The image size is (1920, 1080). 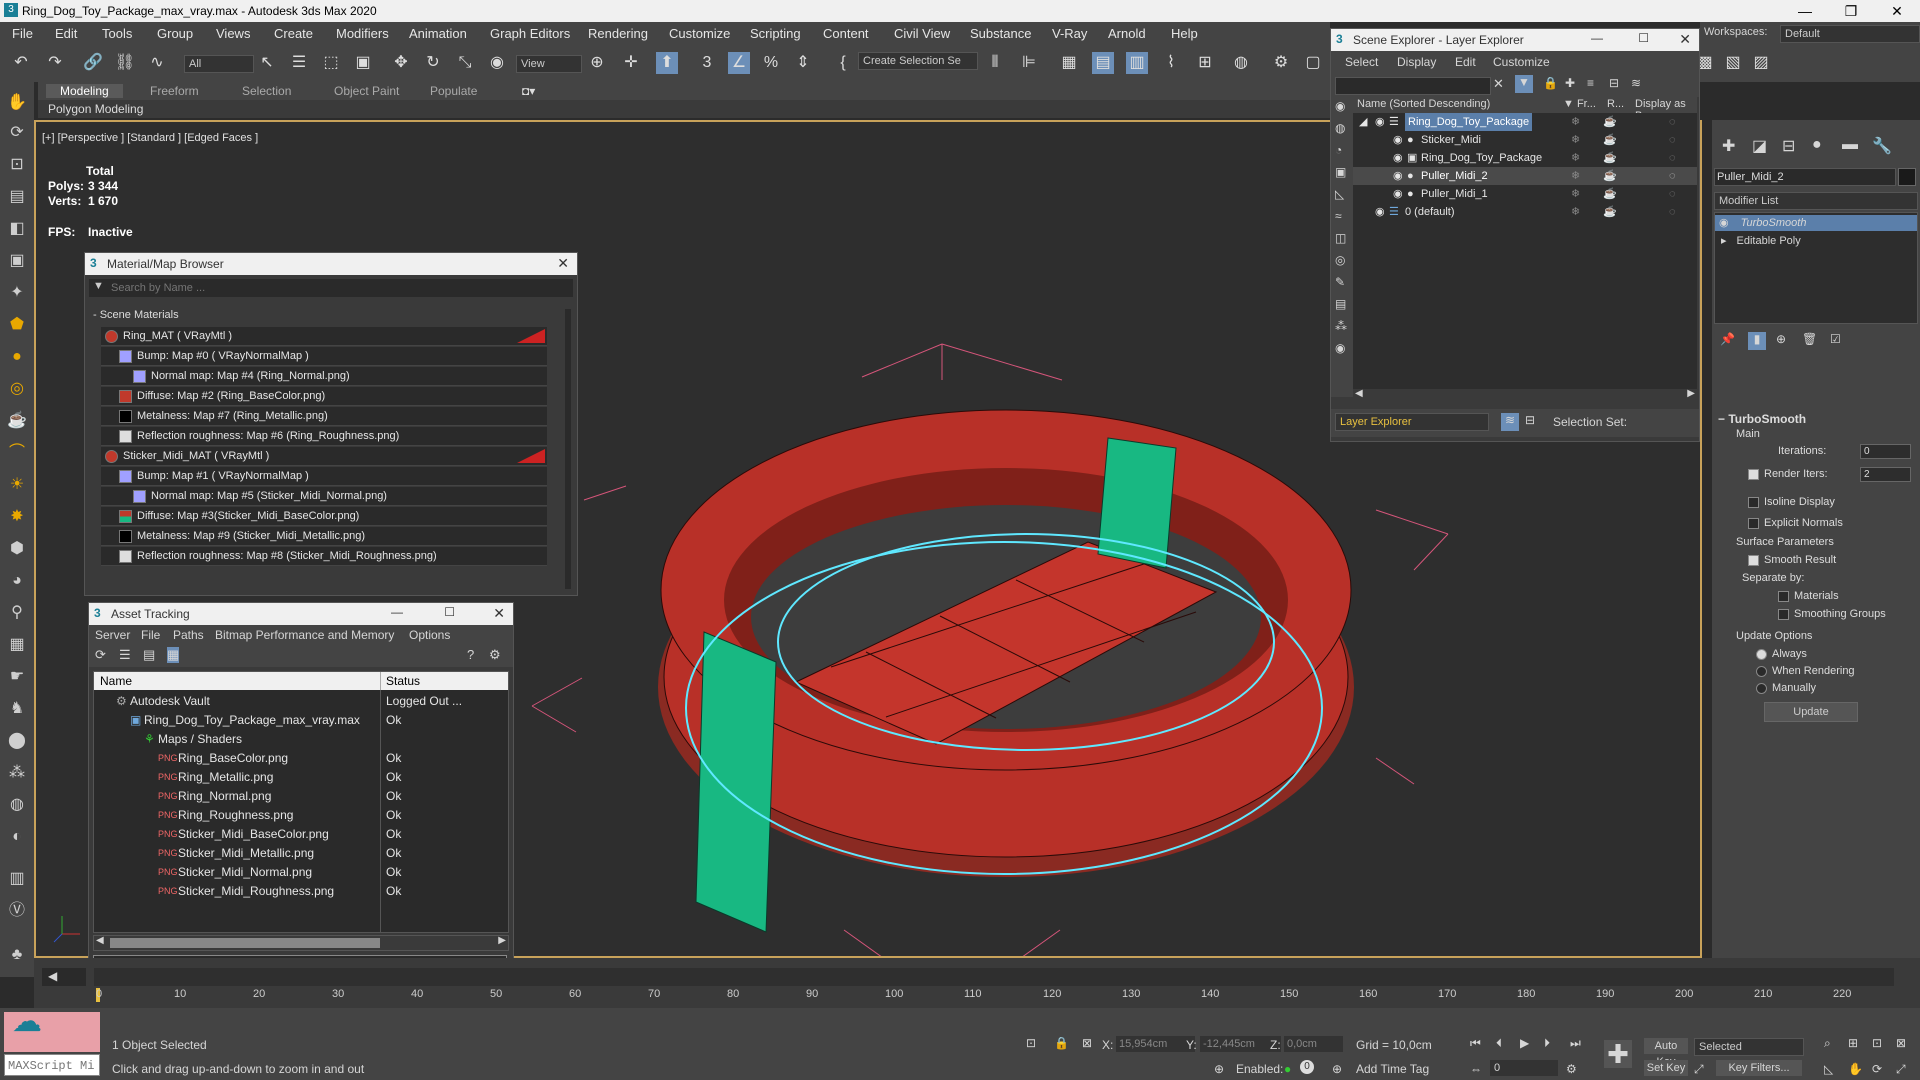 What do you see at coordinates (1851, 11) in the screenshot?
I see `maximize-button: ❐` at bounding box center [1851, 11].